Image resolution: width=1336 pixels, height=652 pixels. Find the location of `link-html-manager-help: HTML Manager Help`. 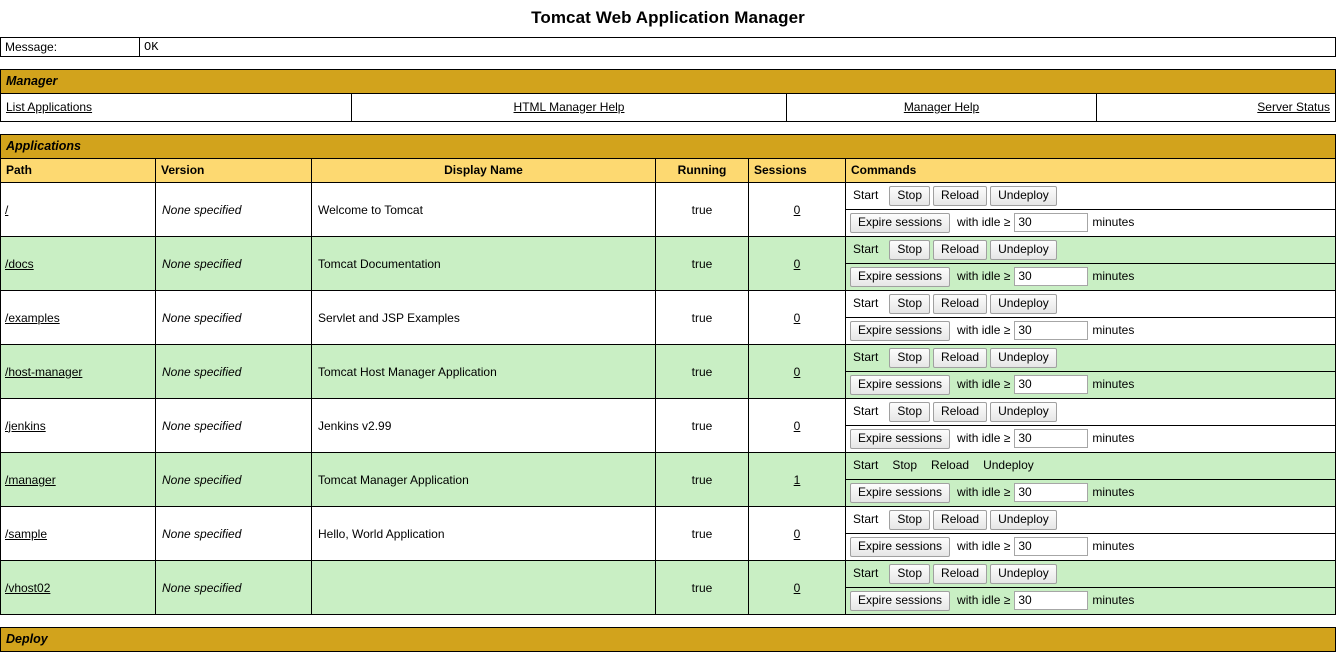

link-html-manager-help: HTML Manager Help is located at coordinates (569, 107).